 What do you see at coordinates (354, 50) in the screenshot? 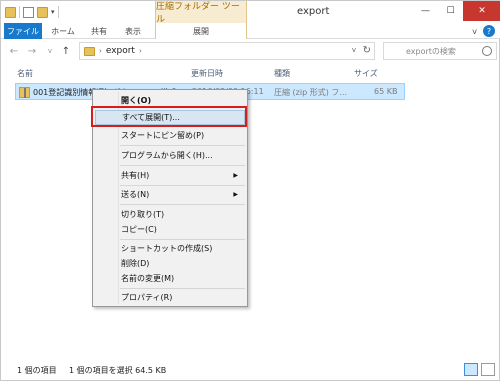
I see `address-dropdown-icon: v` at bounding box center [354, 50].